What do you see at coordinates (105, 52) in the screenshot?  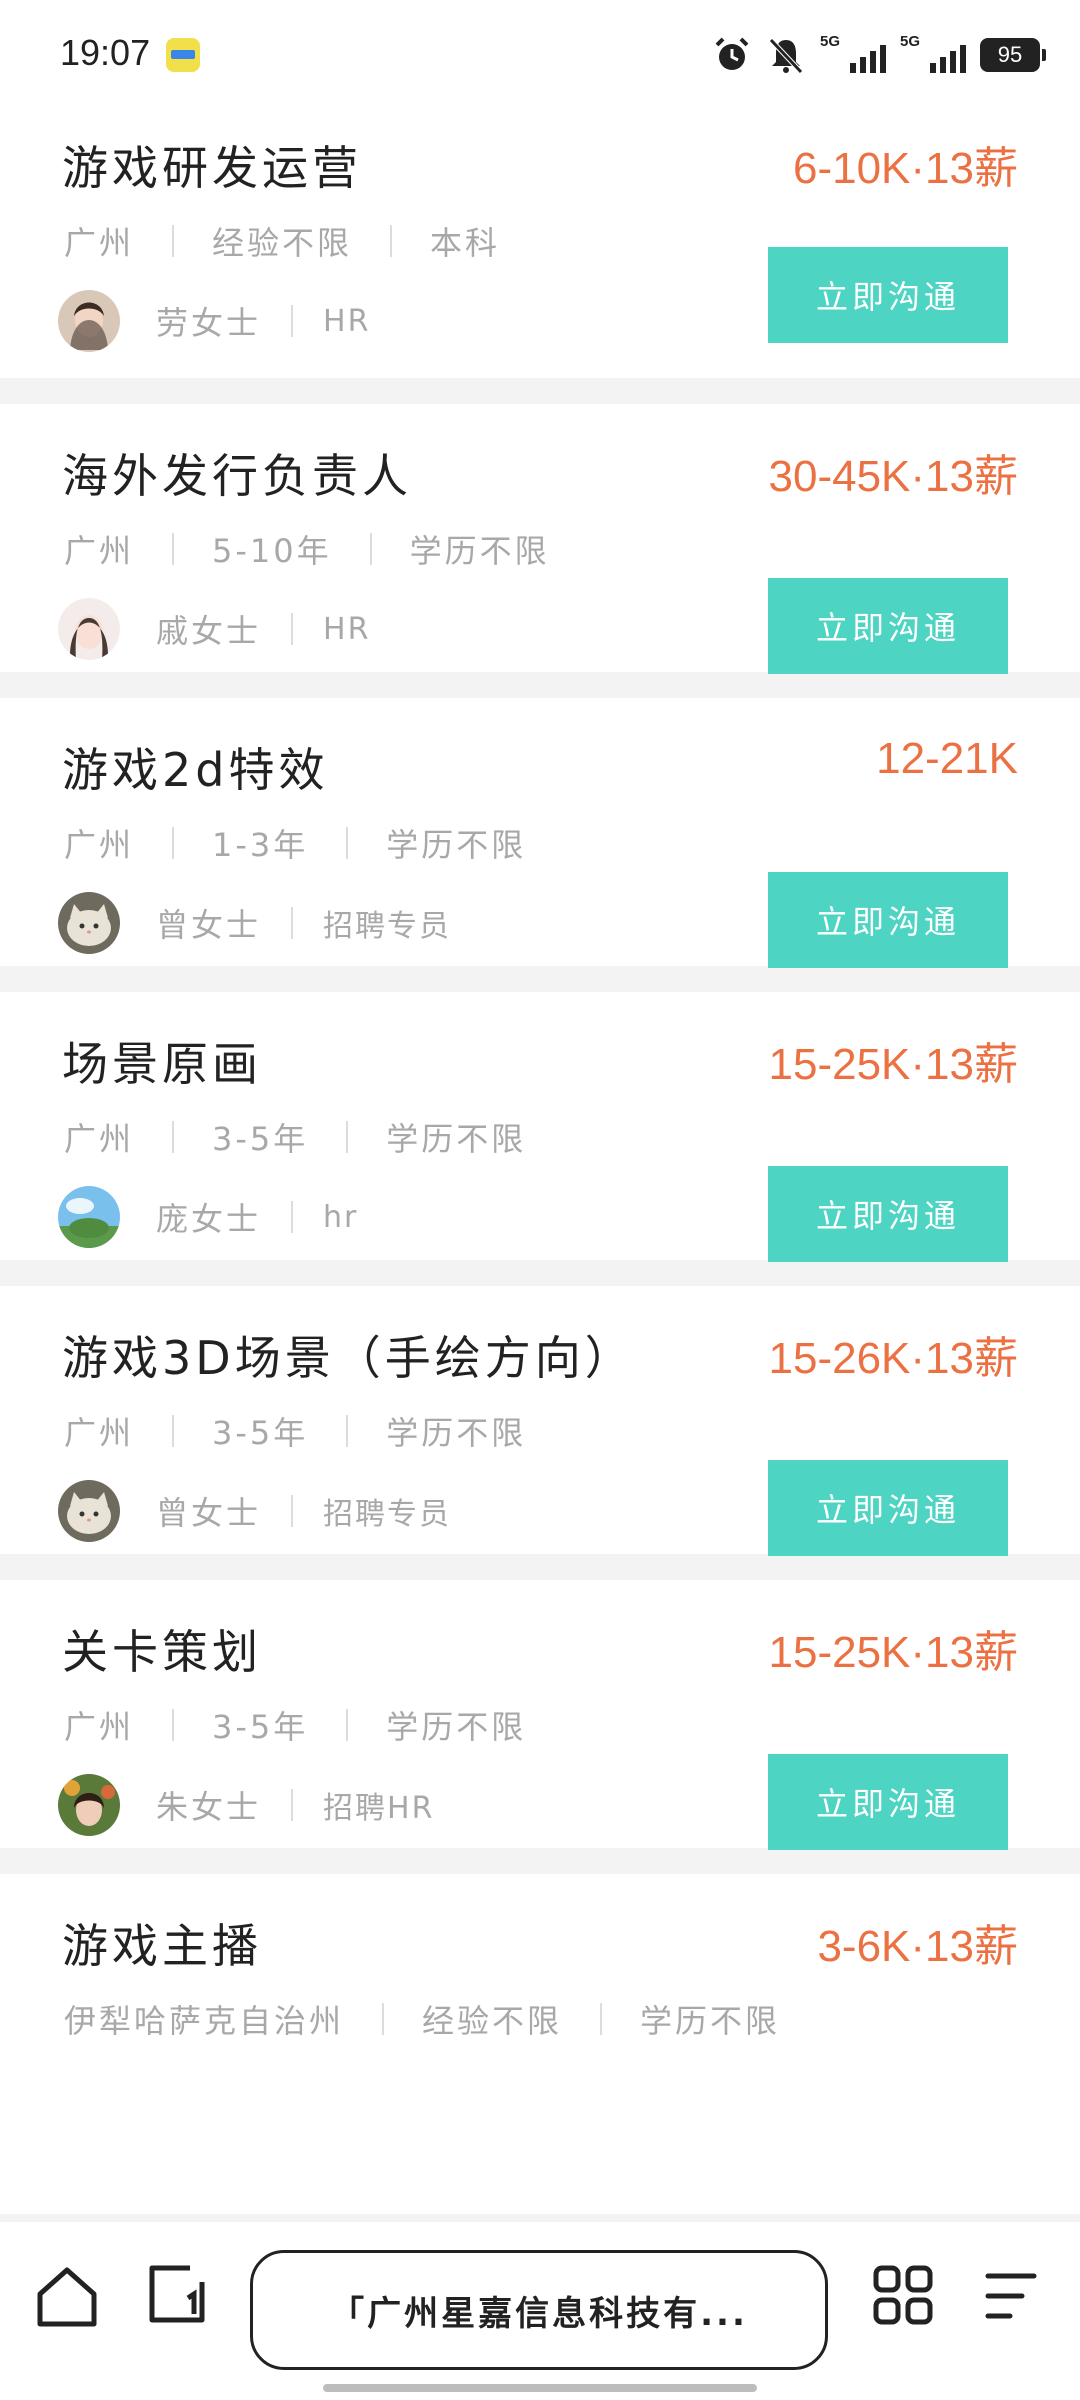 I see `status-time: 19:07` at bounding box center [105, 52].